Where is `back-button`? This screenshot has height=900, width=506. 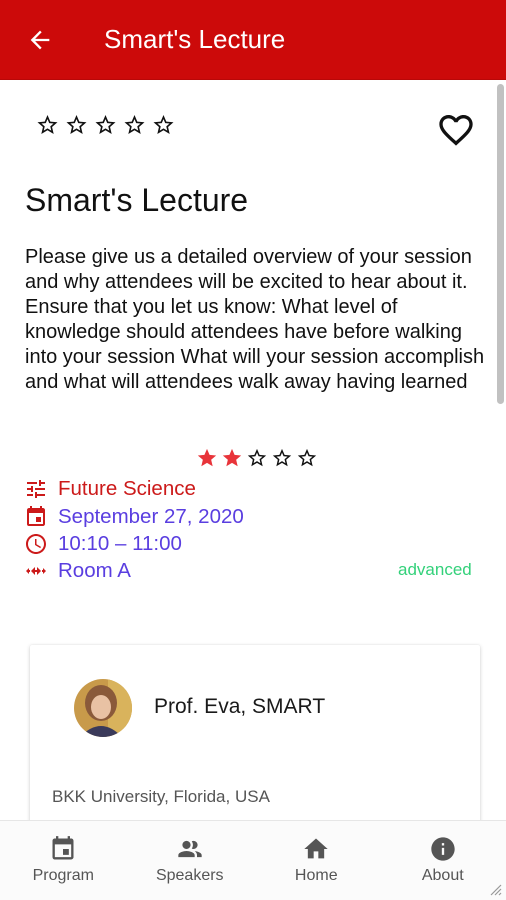
back-button is located at coordinates (40, 40).